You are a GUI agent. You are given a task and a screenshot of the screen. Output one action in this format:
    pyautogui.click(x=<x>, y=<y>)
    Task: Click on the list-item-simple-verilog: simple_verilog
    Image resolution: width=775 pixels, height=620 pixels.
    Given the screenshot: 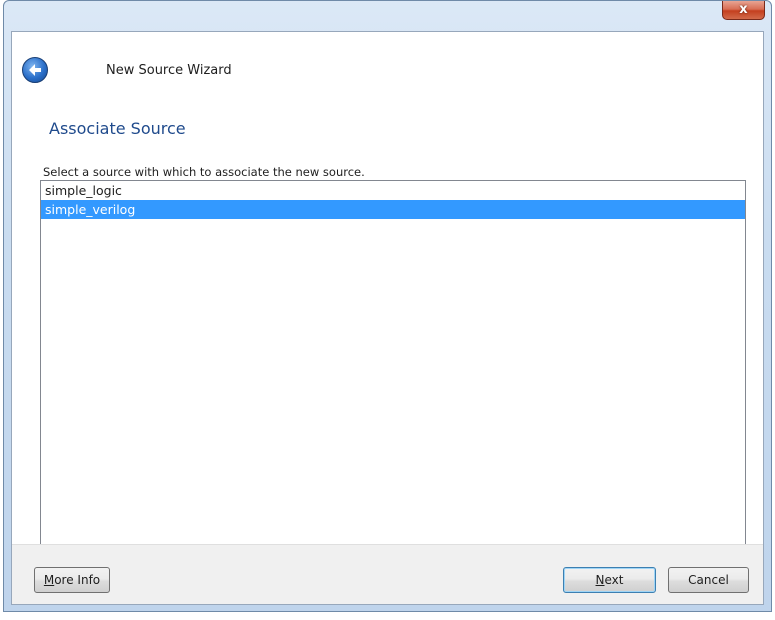 What is the action you would take?
    pyautogui.click(x=393, y=209)
    